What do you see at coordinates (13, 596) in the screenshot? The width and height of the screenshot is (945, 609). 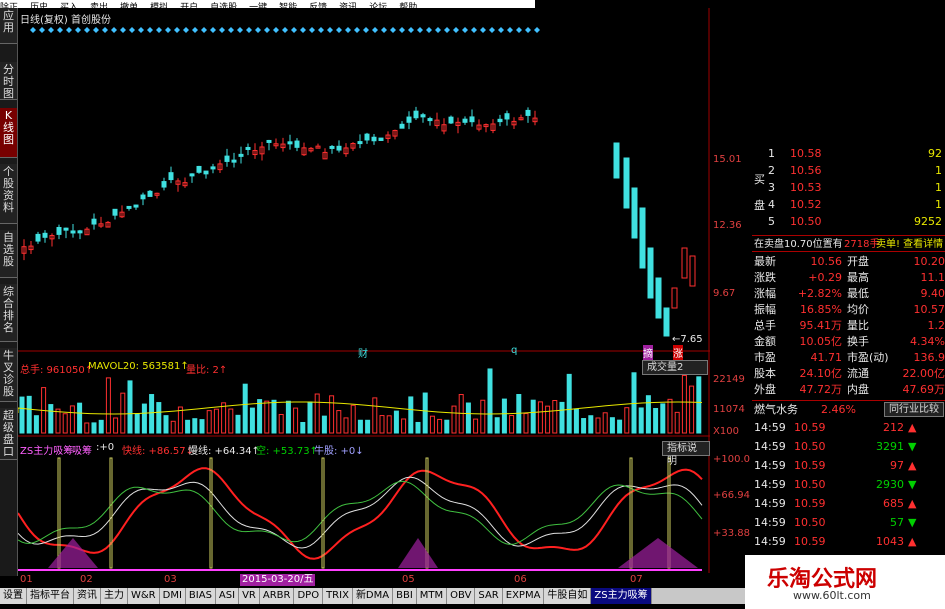 I see `bottom-tab: 设置` at bounding box center [13, 596].